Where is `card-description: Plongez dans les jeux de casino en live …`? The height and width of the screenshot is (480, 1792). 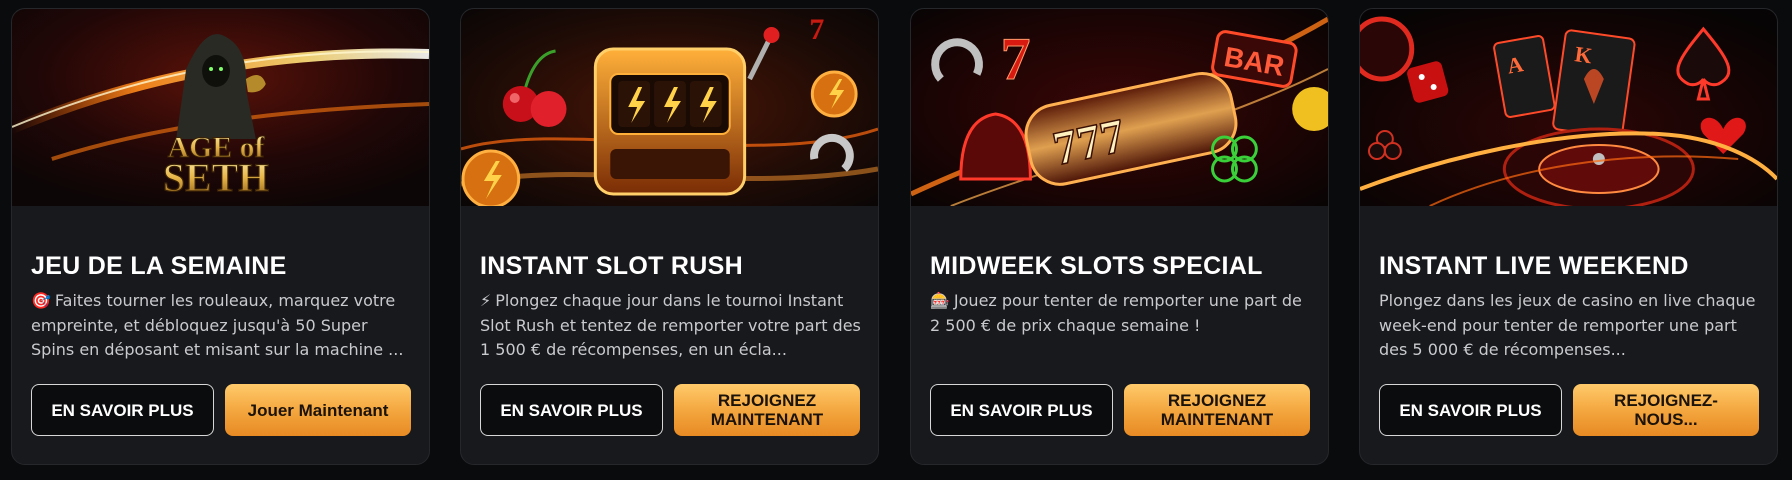 card-description: Plongez dans les jeux de casino en live … is located at coordinates (1571, 326).